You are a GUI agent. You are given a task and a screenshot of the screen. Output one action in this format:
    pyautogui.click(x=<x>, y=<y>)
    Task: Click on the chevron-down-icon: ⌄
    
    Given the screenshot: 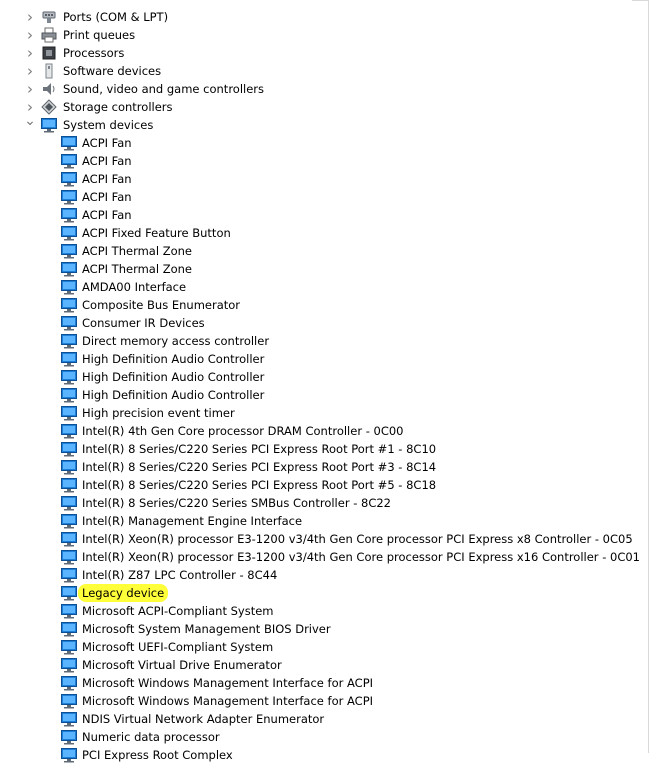 What is the action you would take?
    pyautogui.click(x=30, y=124)
    